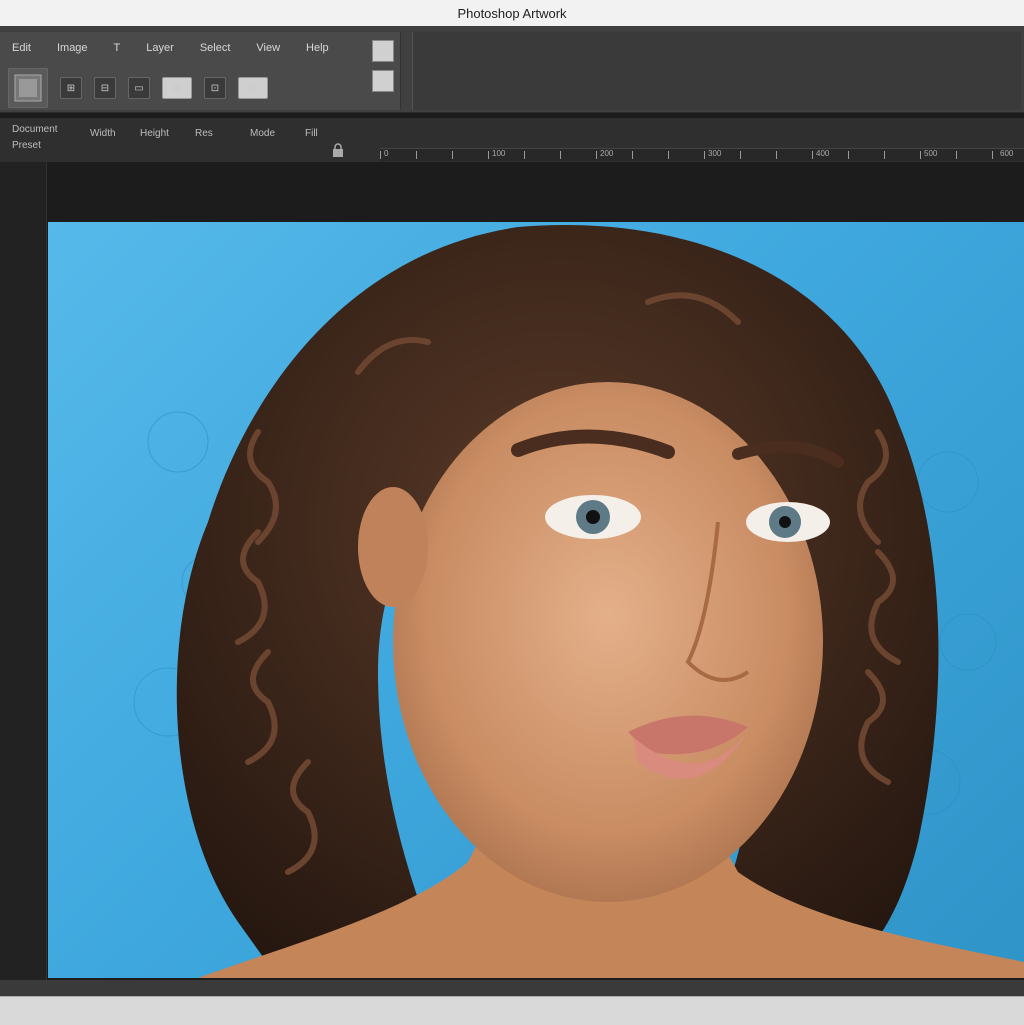 This screenshot has width=1024, height=1025. Describe the element at coordinates (512, 988) in the screenshot. I see `bottom-frame` at that location.